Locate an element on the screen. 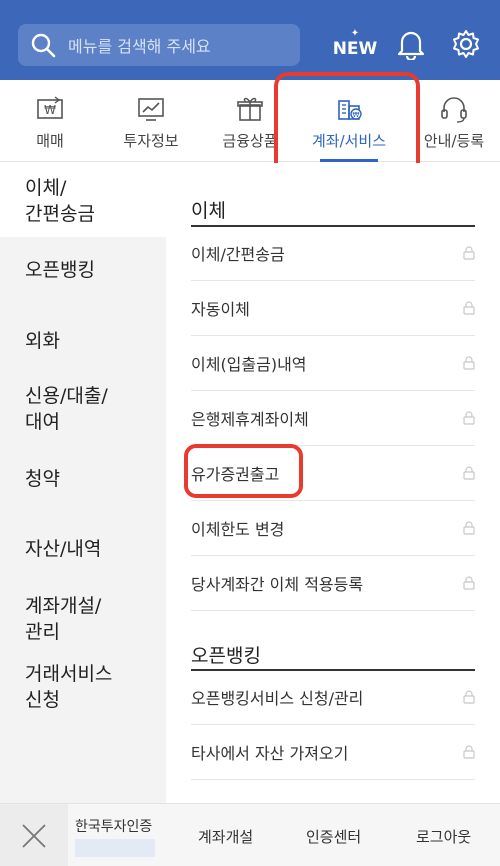  tab-invest-info: 투자정보 is located at coordinates (151, 121).